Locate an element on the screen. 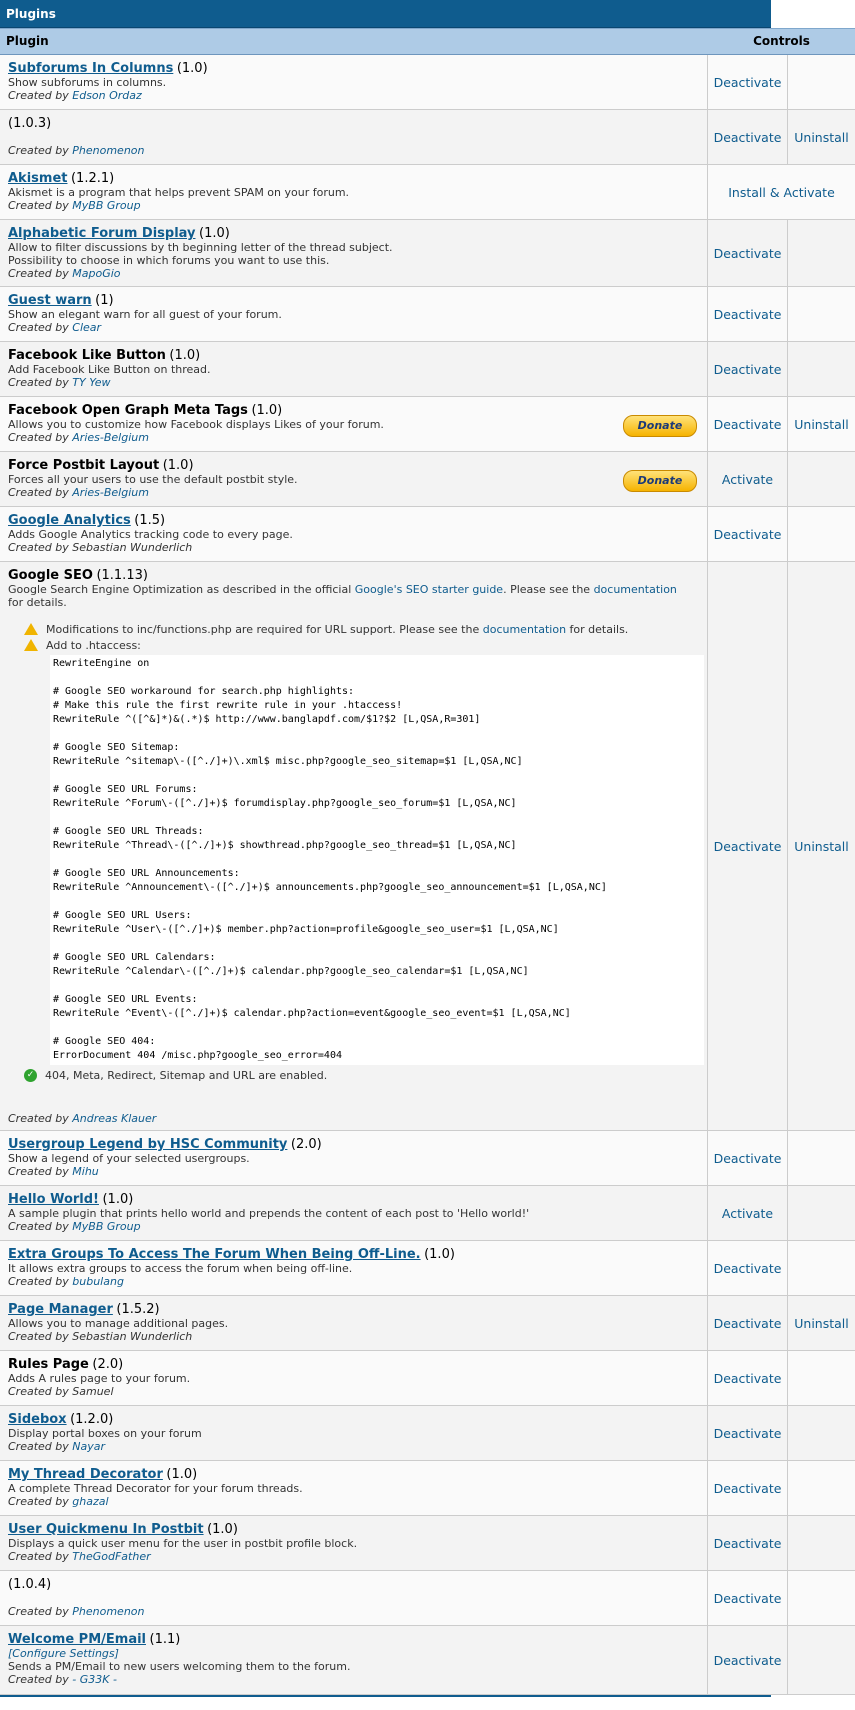 The height and width of the screenshot is (1710, 855). author-link: Clear is located at coordinates (86, 327).